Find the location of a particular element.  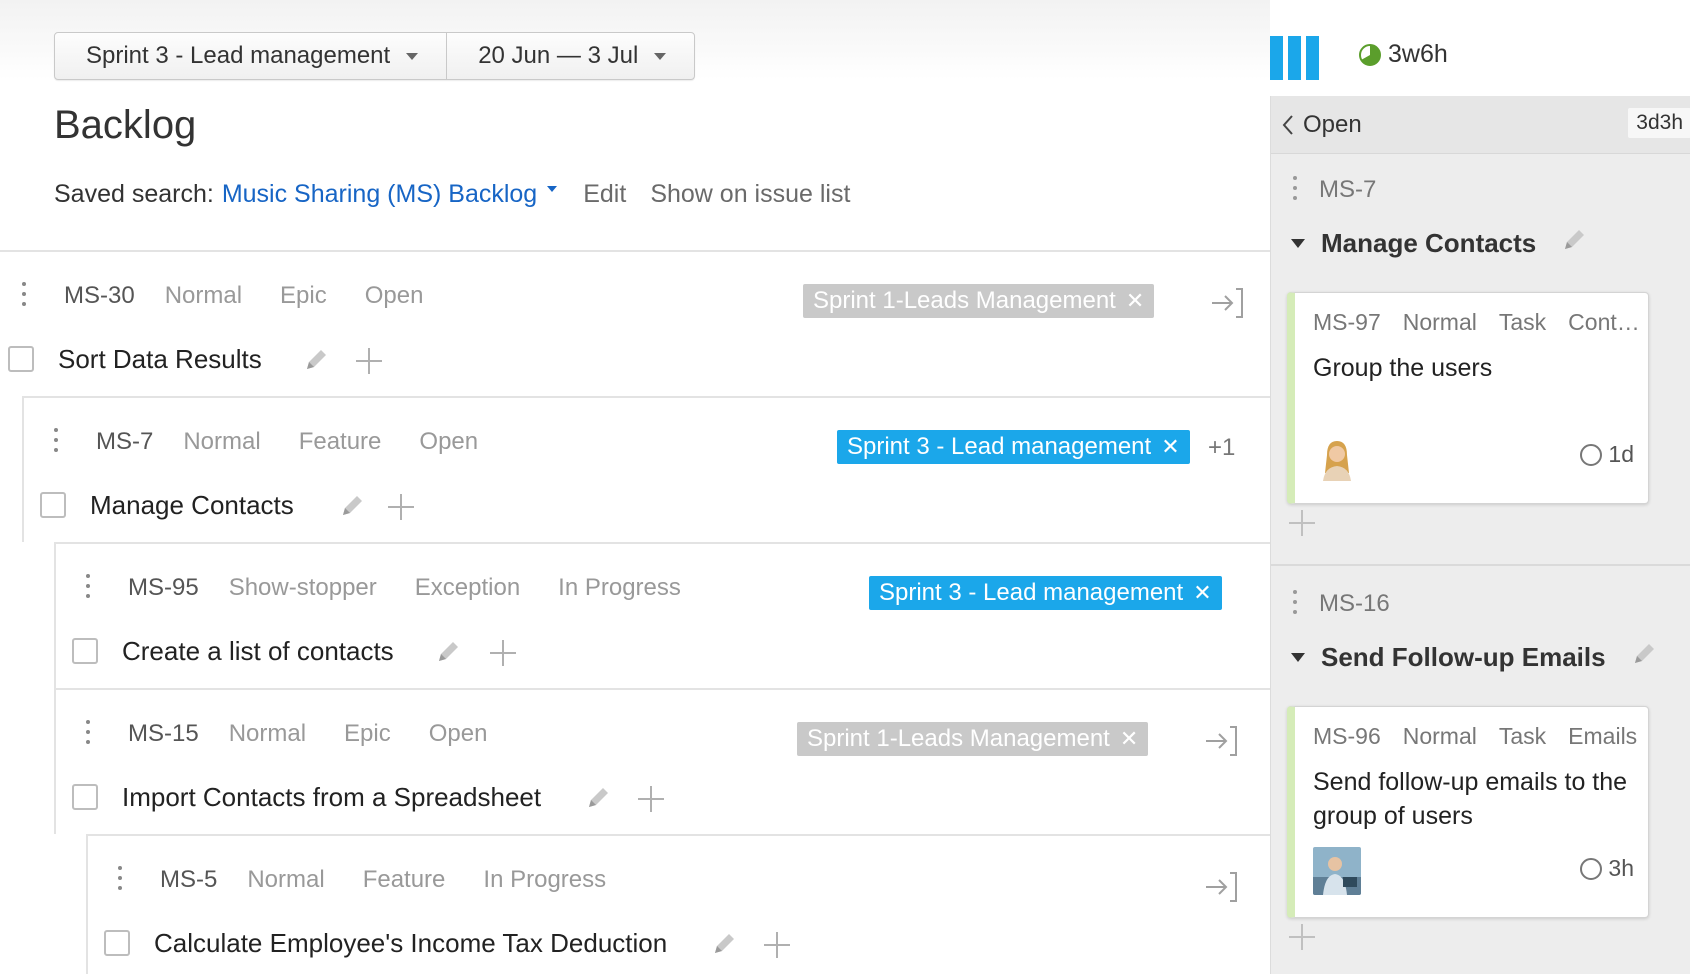

issue-type: Exception is located at coordinates (467, 588).